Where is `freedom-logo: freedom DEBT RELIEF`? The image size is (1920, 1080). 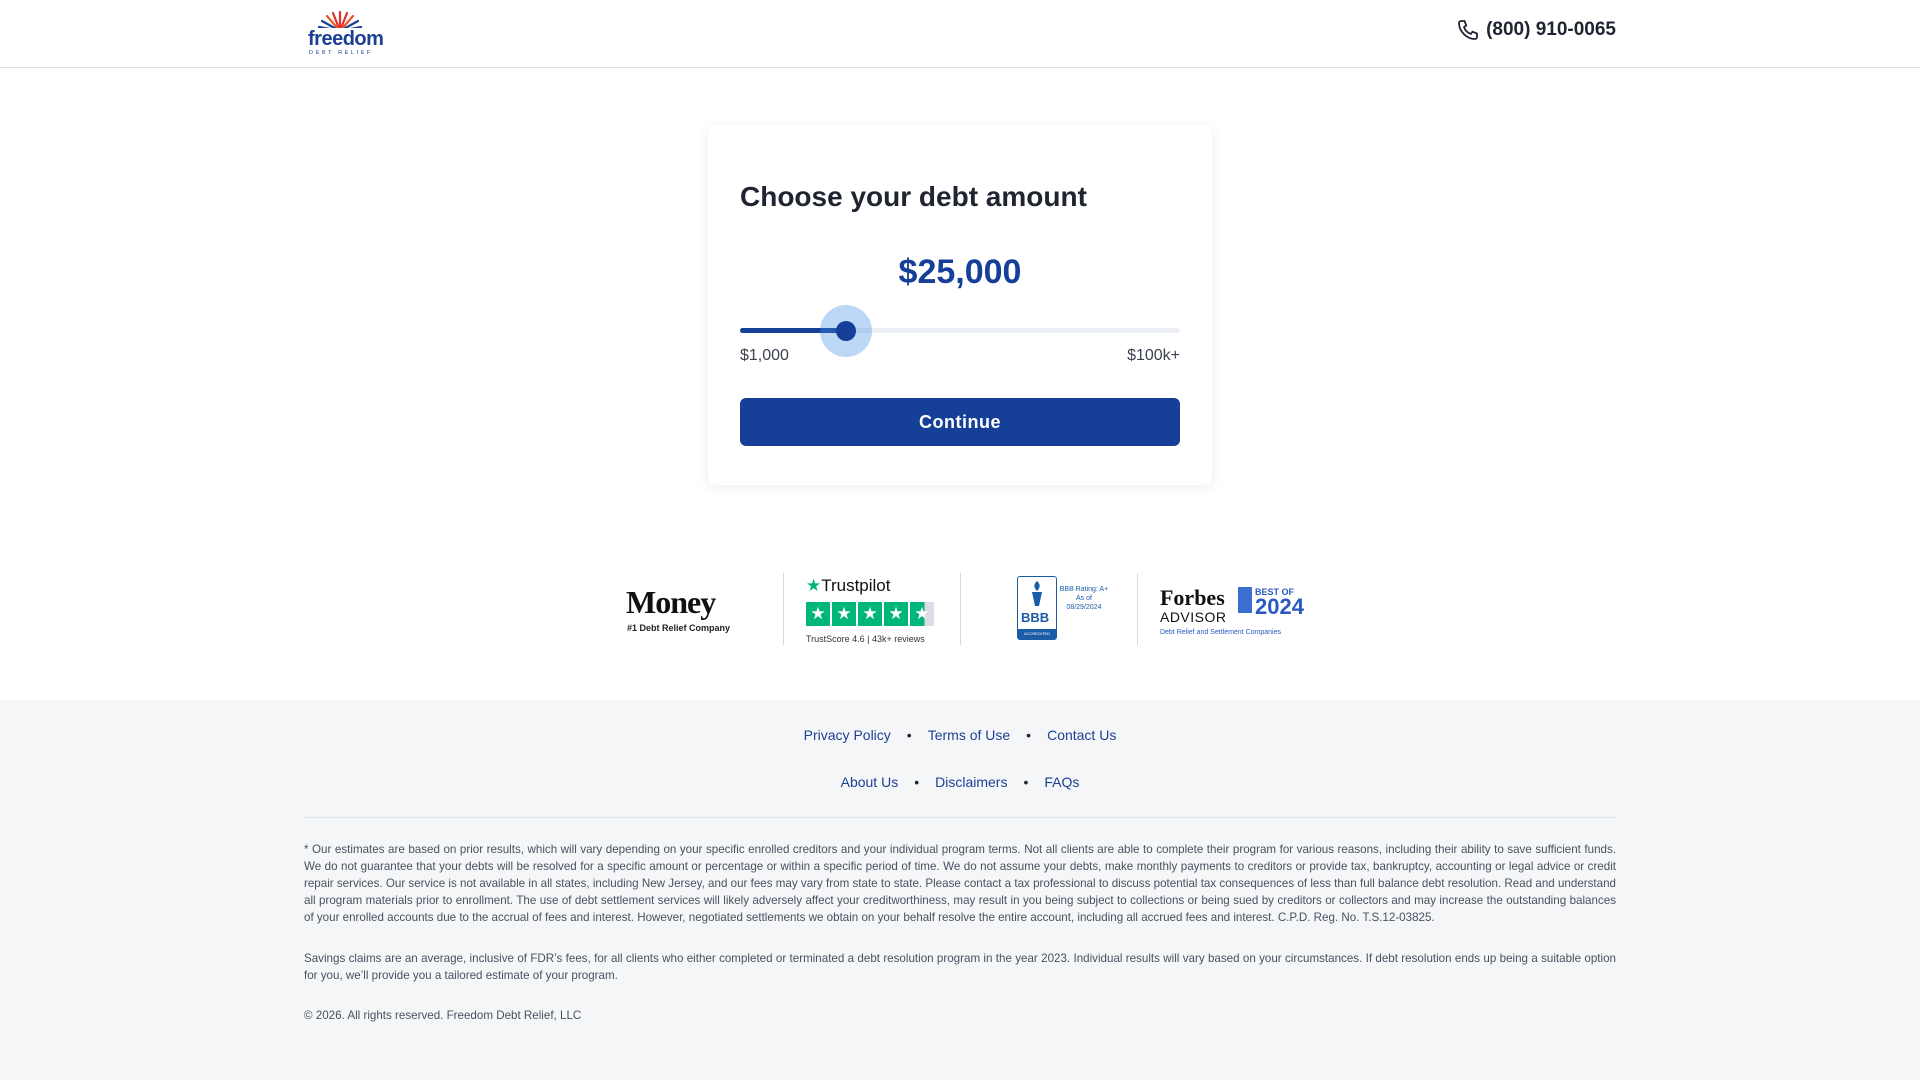 freedom-logo: freedom DEBT RELIEF is located at coordinates (344, 33).